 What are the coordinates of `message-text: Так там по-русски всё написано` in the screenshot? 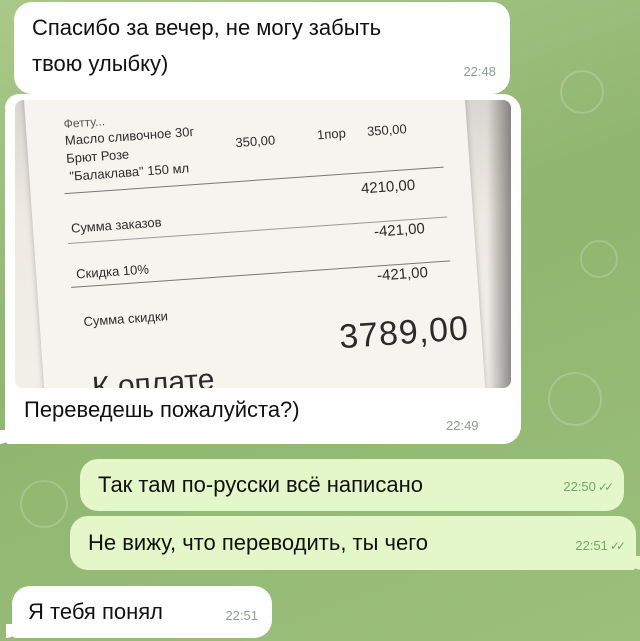 It's located at (260, 484).